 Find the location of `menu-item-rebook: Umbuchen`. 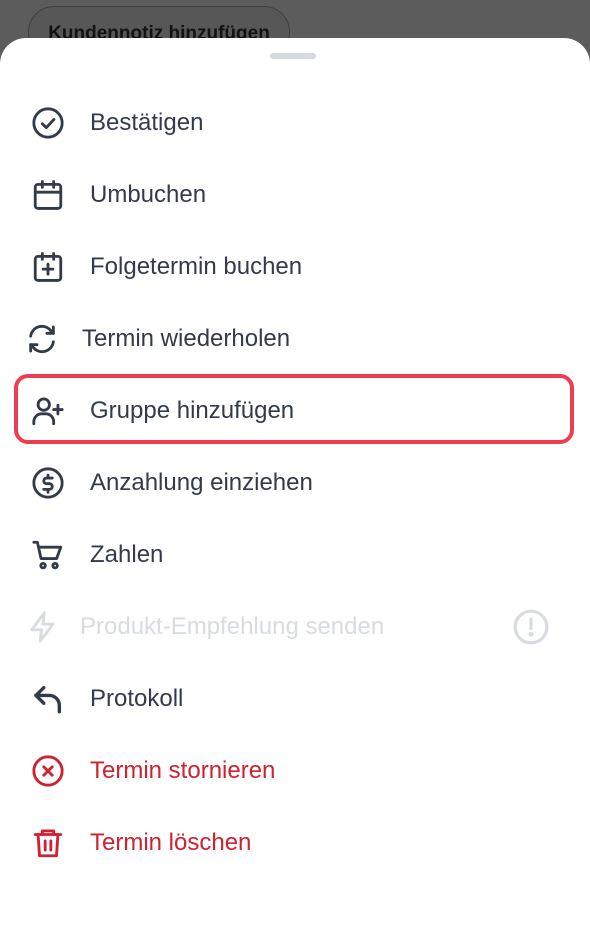

menu-item-rebook: Umbuchen is located at coordinates (295, 195).